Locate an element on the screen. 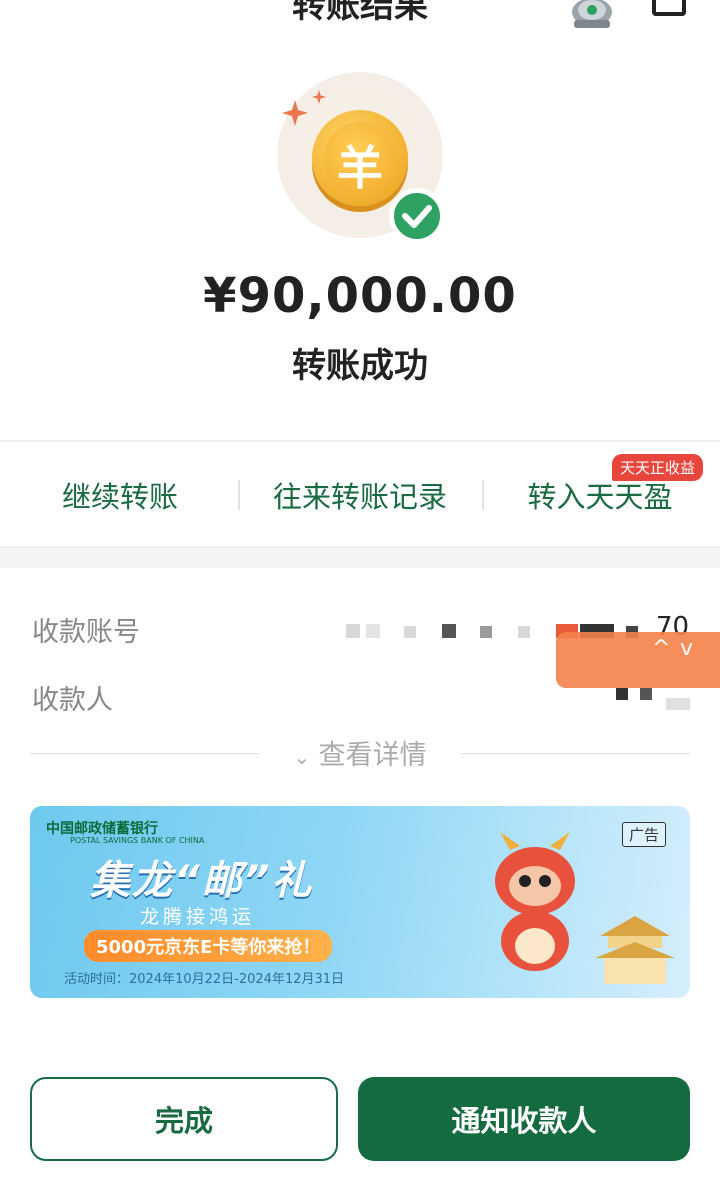  transfer-status: 转账成功 is located at coordinates (360, 366).